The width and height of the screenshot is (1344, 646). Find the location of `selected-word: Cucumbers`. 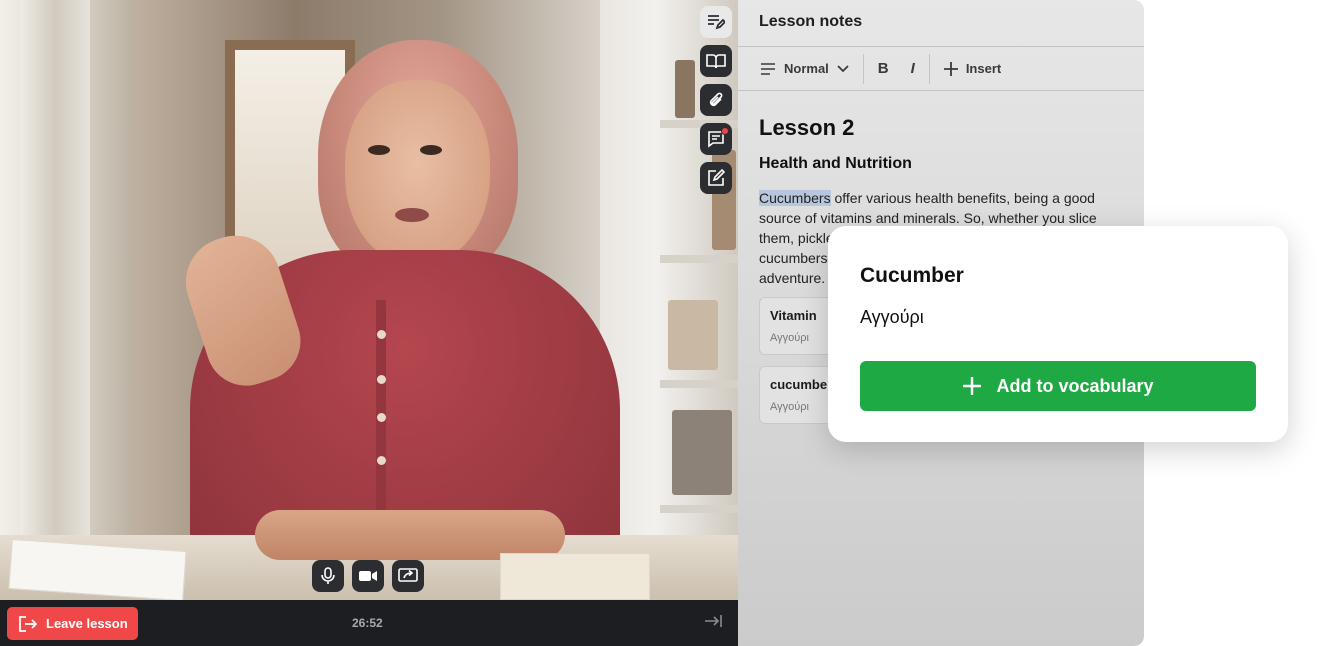

selected-word: Cucumbers is located at coordinates (795, 198).